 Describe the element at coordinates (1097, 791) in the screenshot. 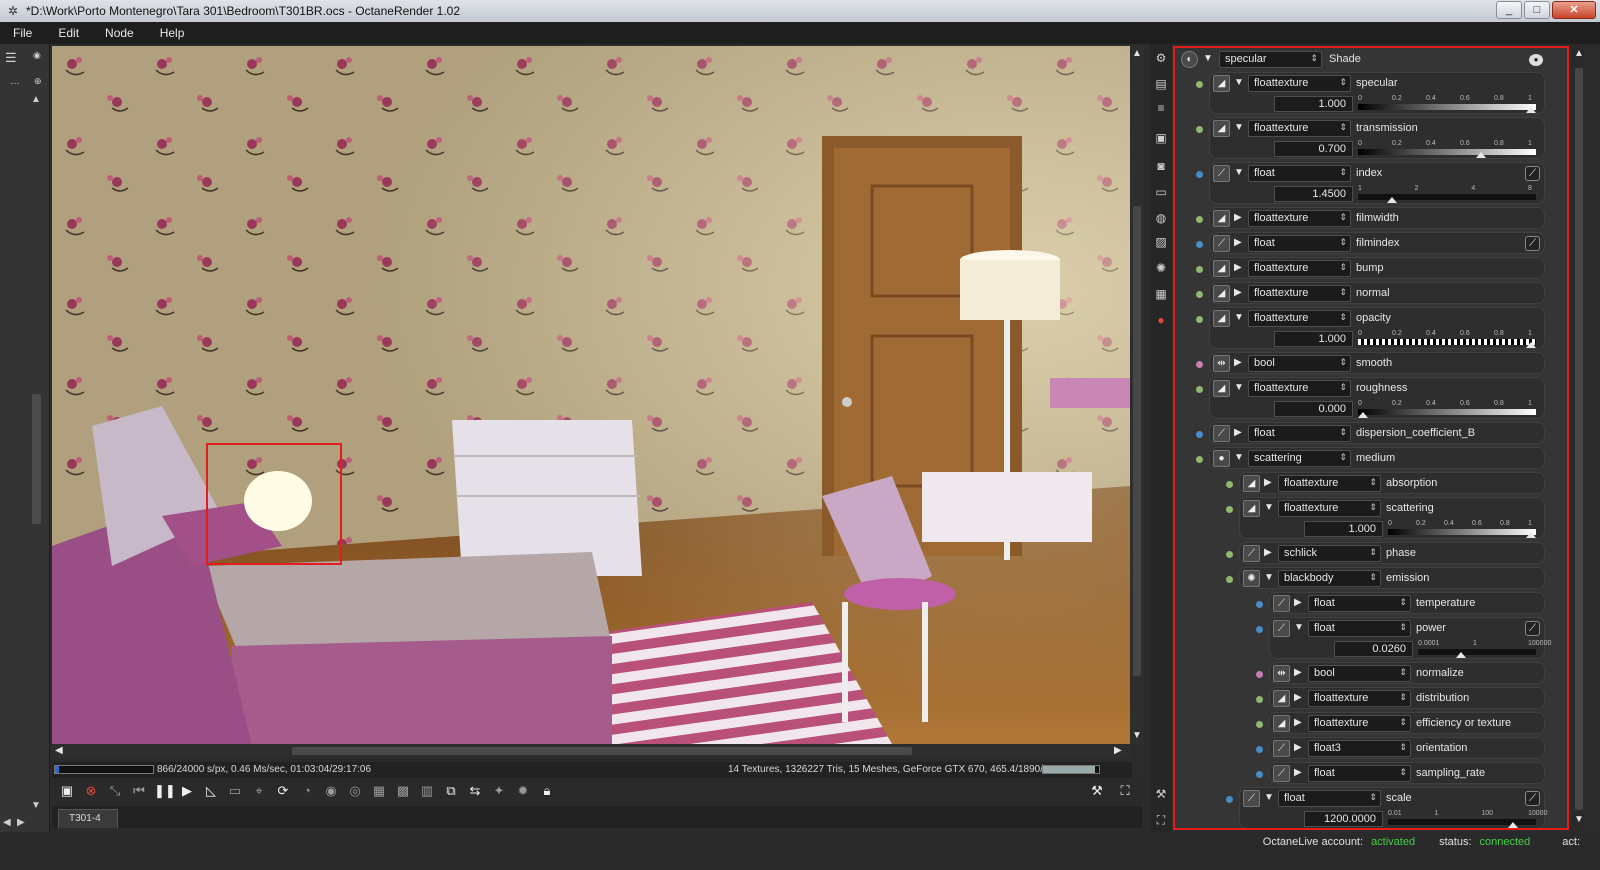

I see `wrench-icon: ⚒` at that location.